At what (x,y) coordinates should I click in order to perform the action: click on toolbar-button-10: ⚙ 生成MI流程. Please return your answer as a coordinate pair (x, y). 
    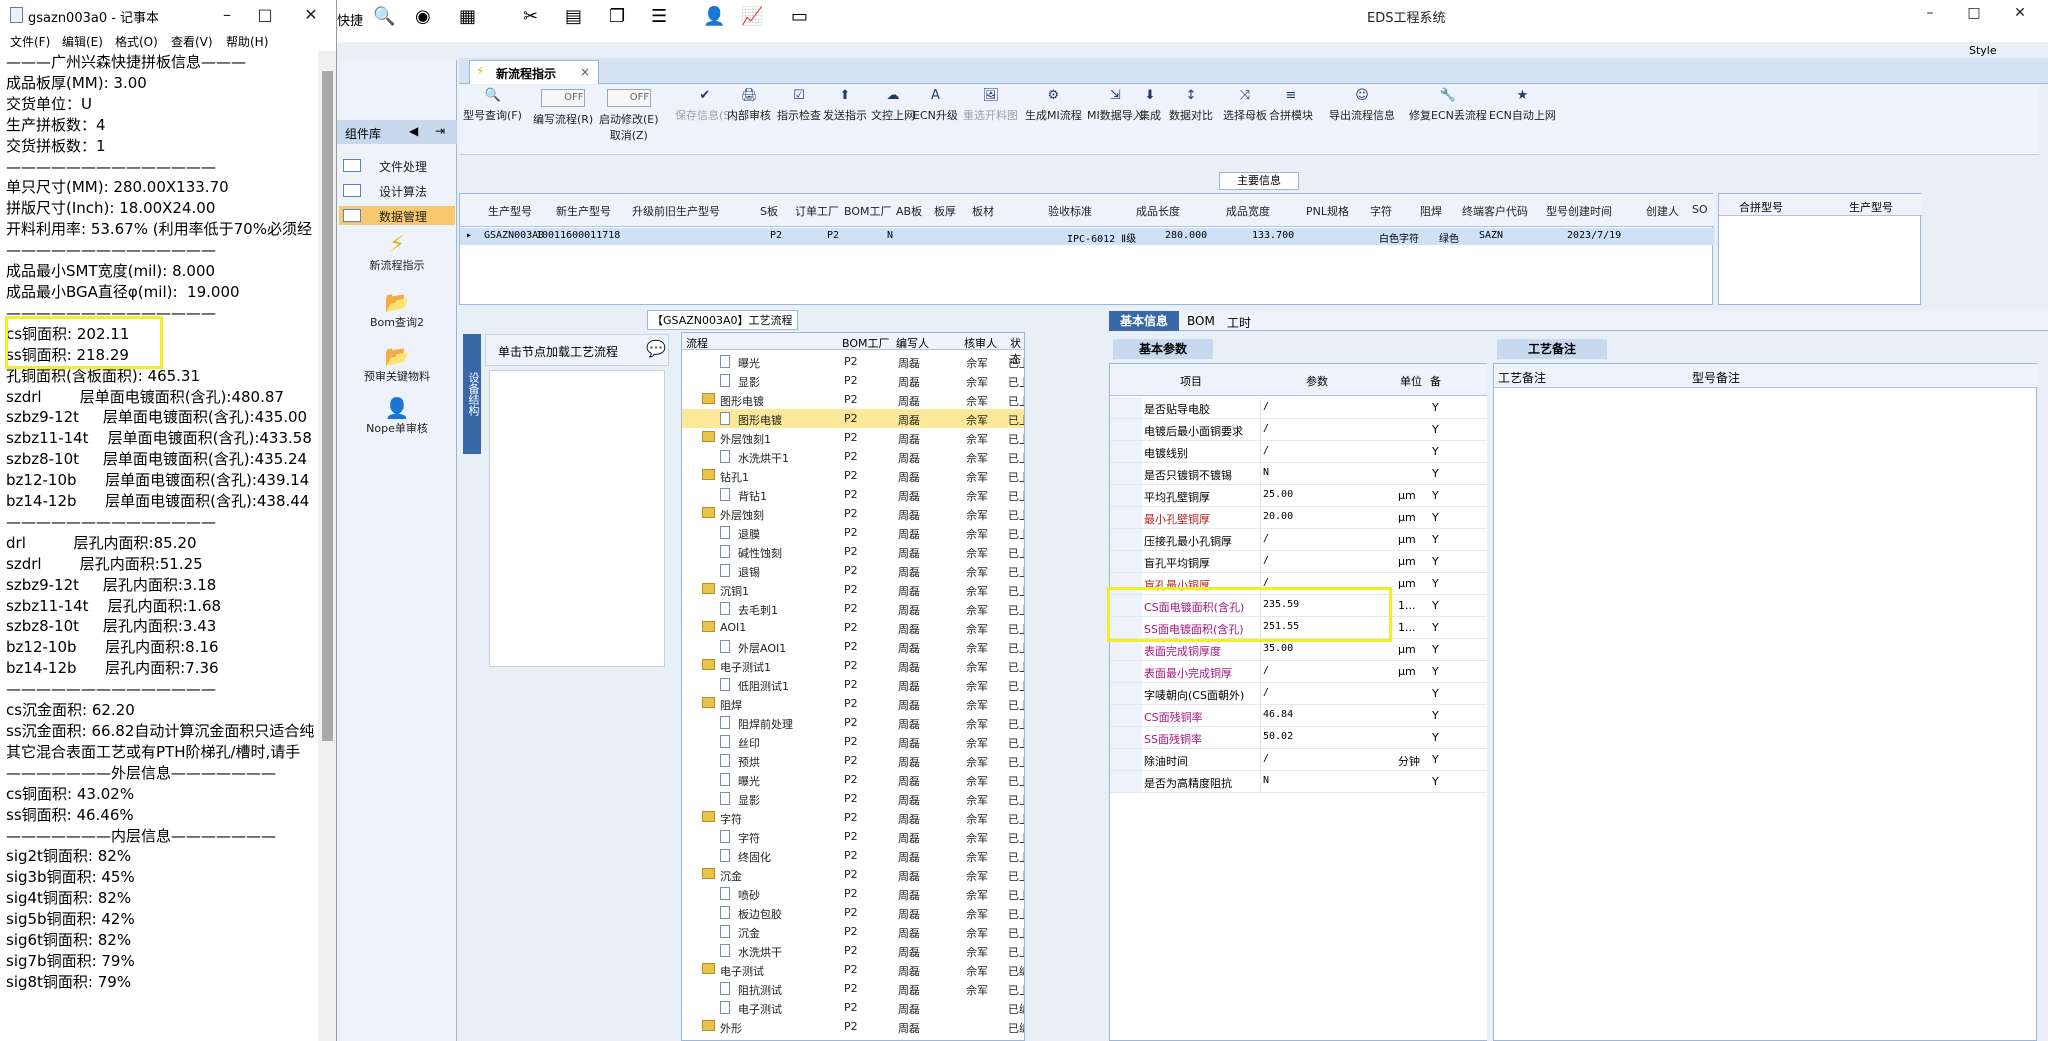
    Looking at the image, I should click on (1053, 106).